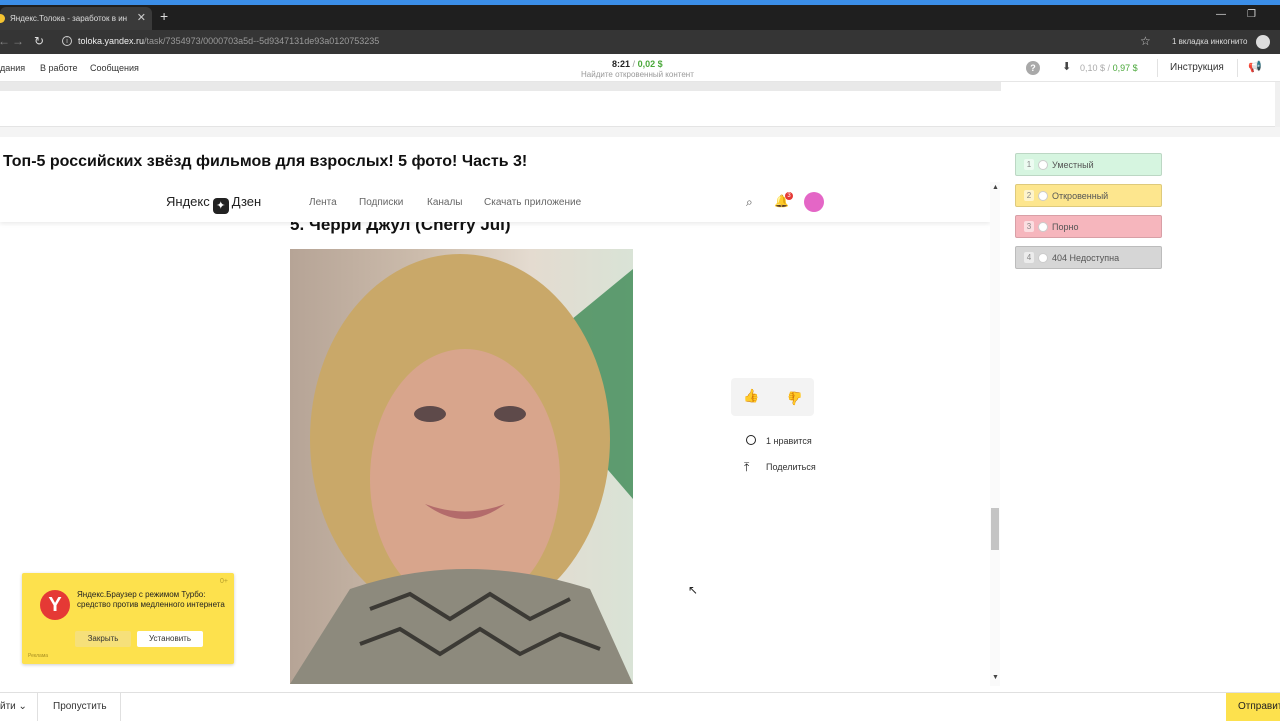 The image size is (1280, 721). I want to click on forward-icon: →, so click(18, 41).